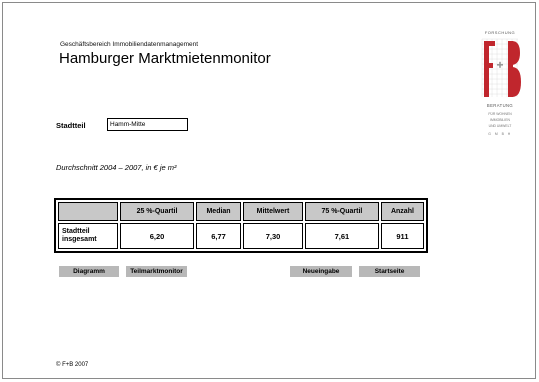  What do you see at coordinates (79, 239) in the screenshot?
I see `row-label-line2: insgesamt` at bounding box center [79, 239].